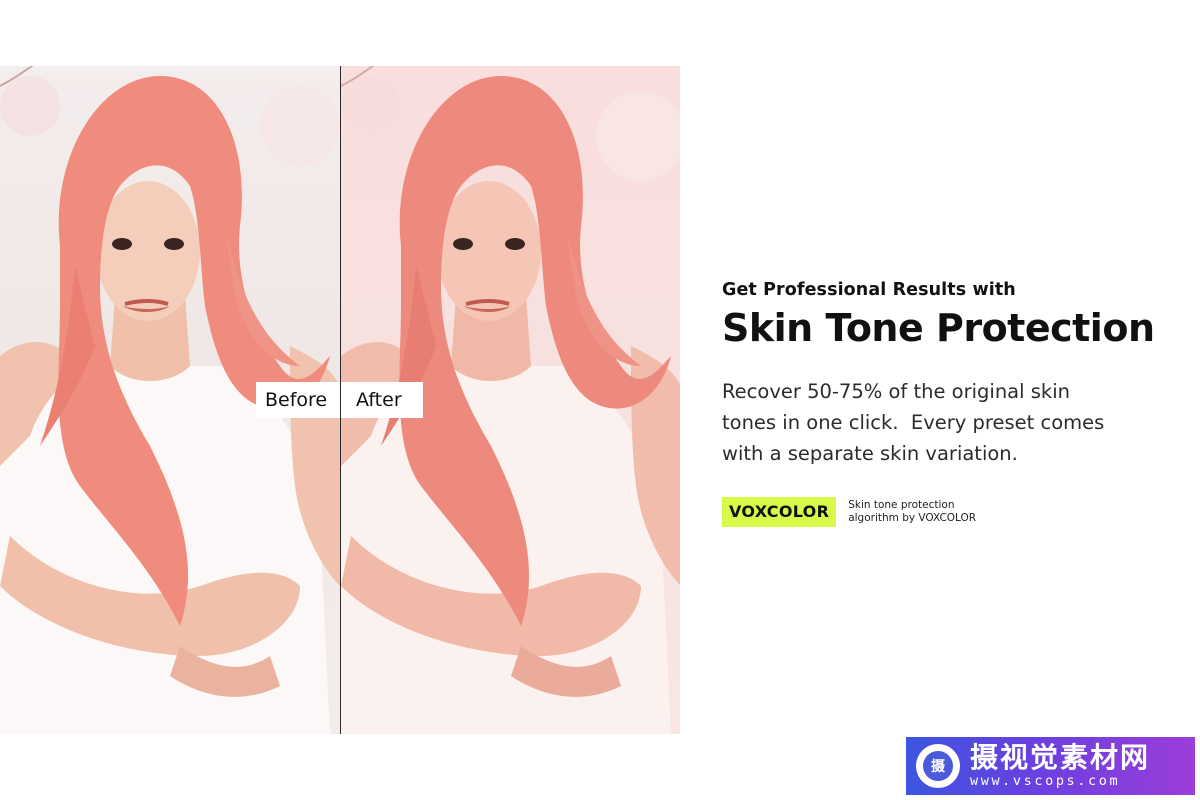  What do you see at coordinates (779, 512) in the screenshot?
I see `brand-badge: VOXCOLOR` at bounding box center [779, 512].